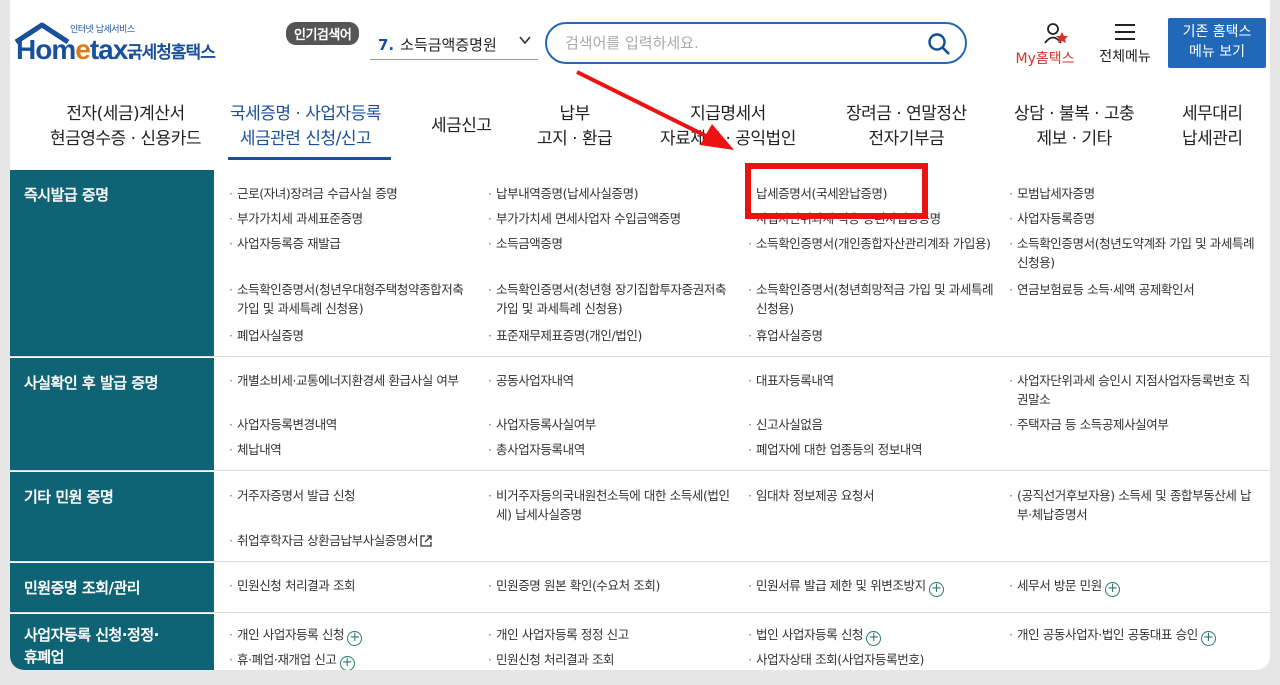 The width and height of the screenshot is (1280, 685). I want to click on gnb-item-line1: 상담 · 불복 · 고충, so click(1074, 114).